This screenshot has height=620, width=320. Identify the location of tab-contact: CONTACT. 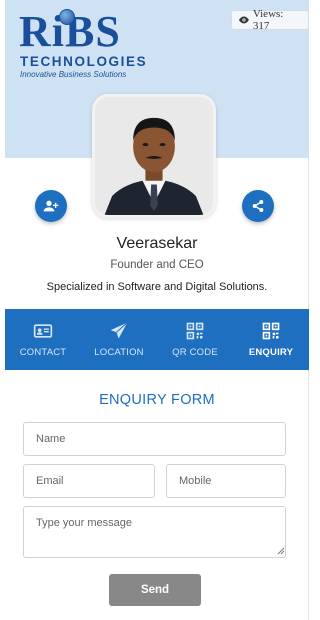
(43, 339).